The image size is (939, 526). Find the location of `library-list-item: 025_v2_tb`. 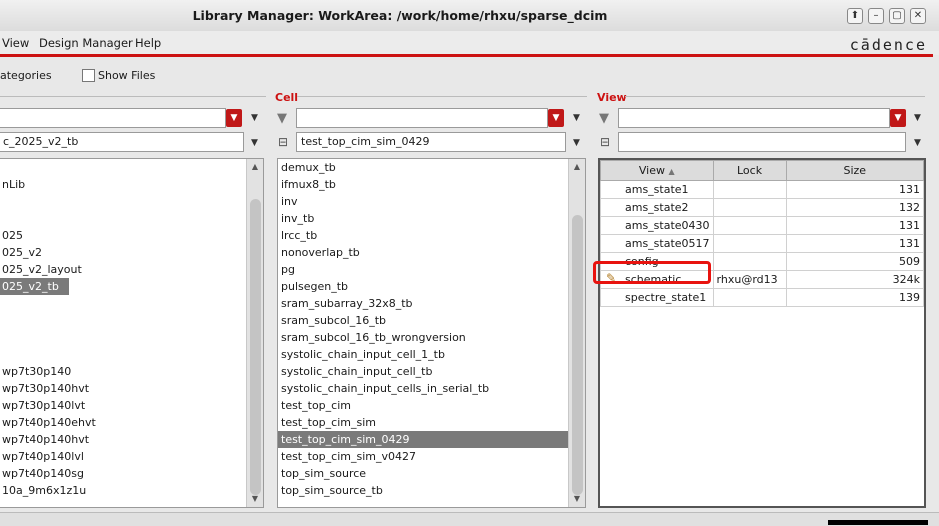

library-list-item: 025_v2_tb is located at coordinates (34, 286).